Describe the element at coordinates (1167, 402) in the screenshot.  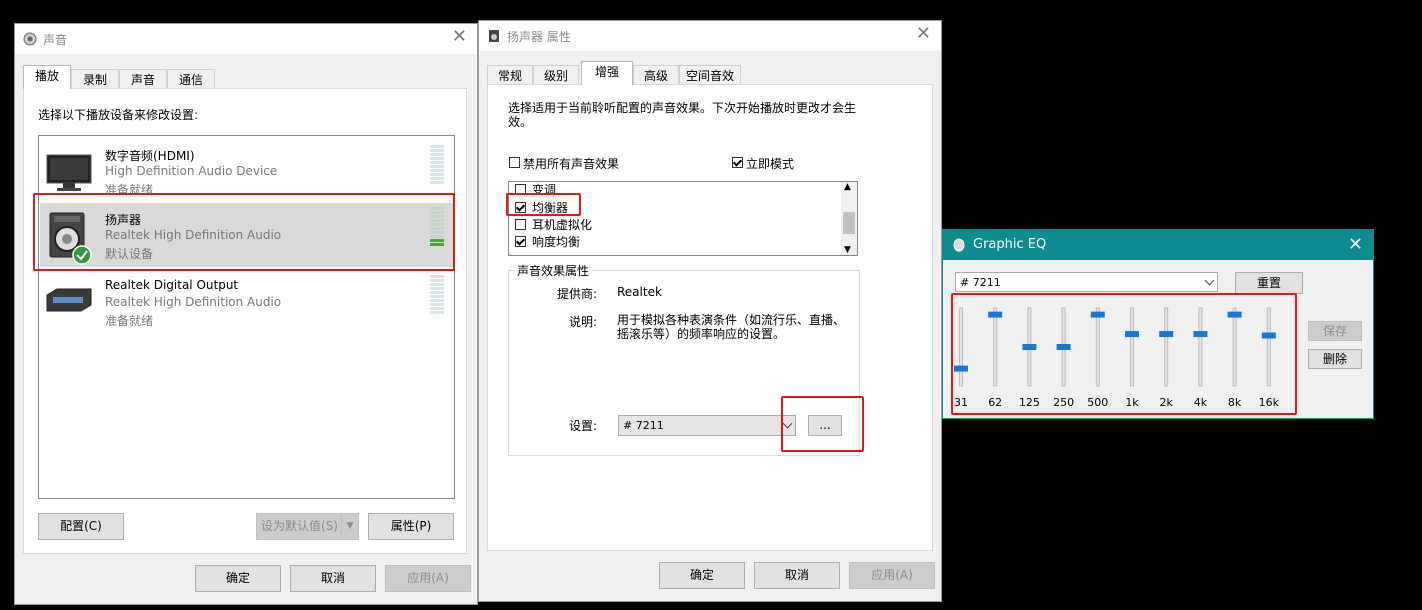
I see `eq-band-label: 2k` at that location.